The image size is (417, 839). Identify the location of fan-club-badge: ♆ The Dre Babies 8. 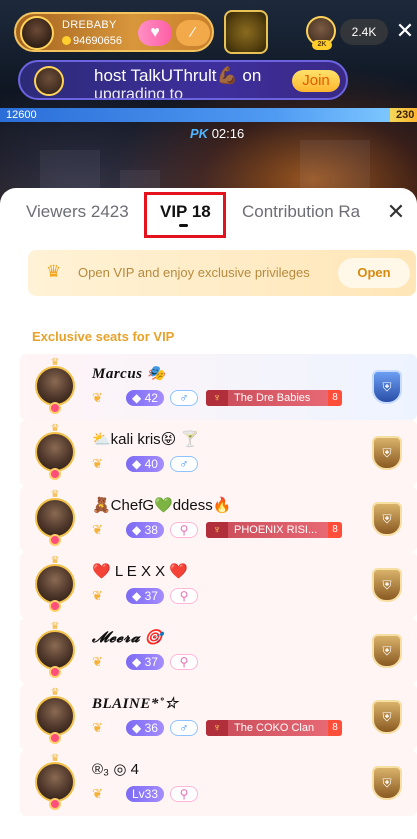
(274, 398).